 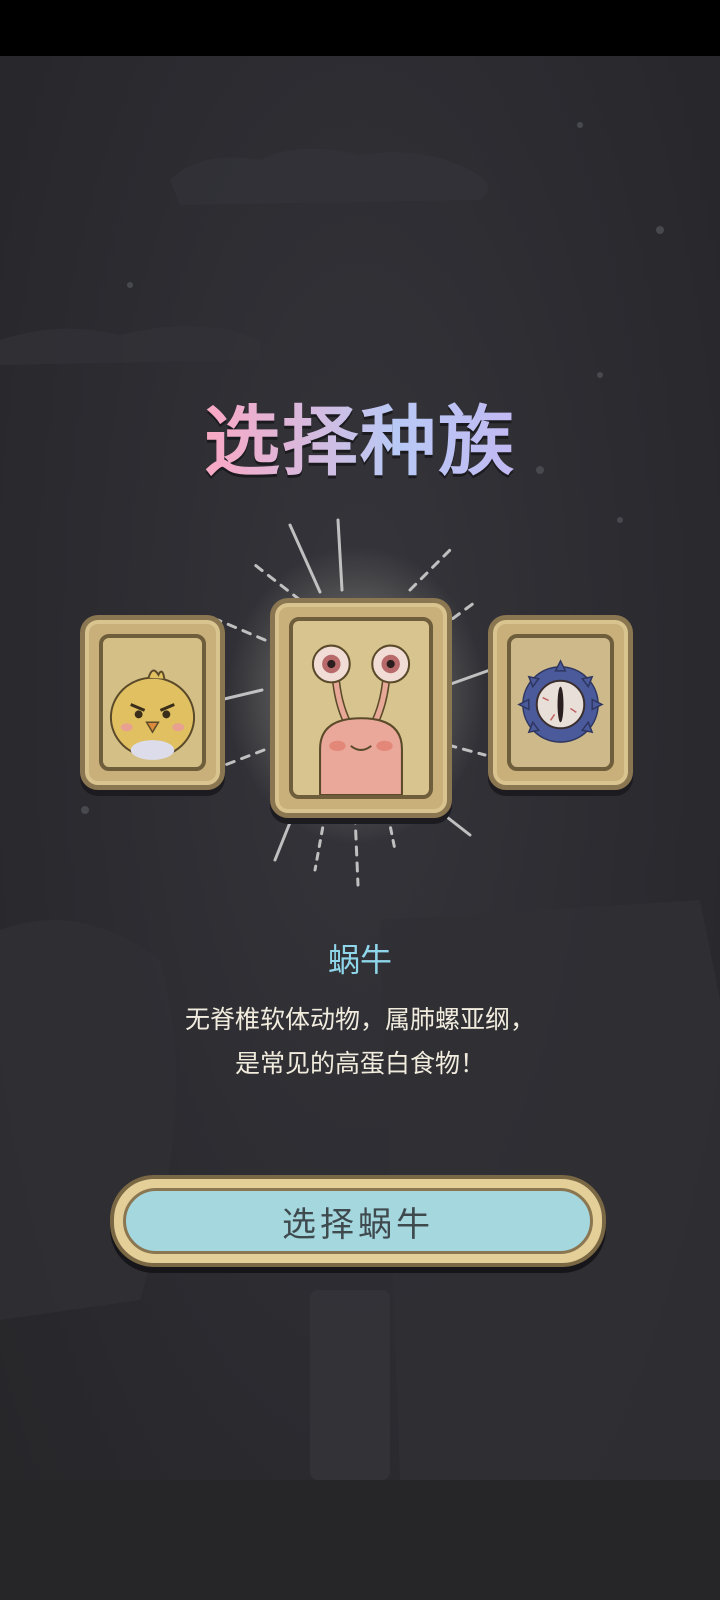 I want to click on select-species-button: 选择蜗牛, so click(x=358, y=1221).